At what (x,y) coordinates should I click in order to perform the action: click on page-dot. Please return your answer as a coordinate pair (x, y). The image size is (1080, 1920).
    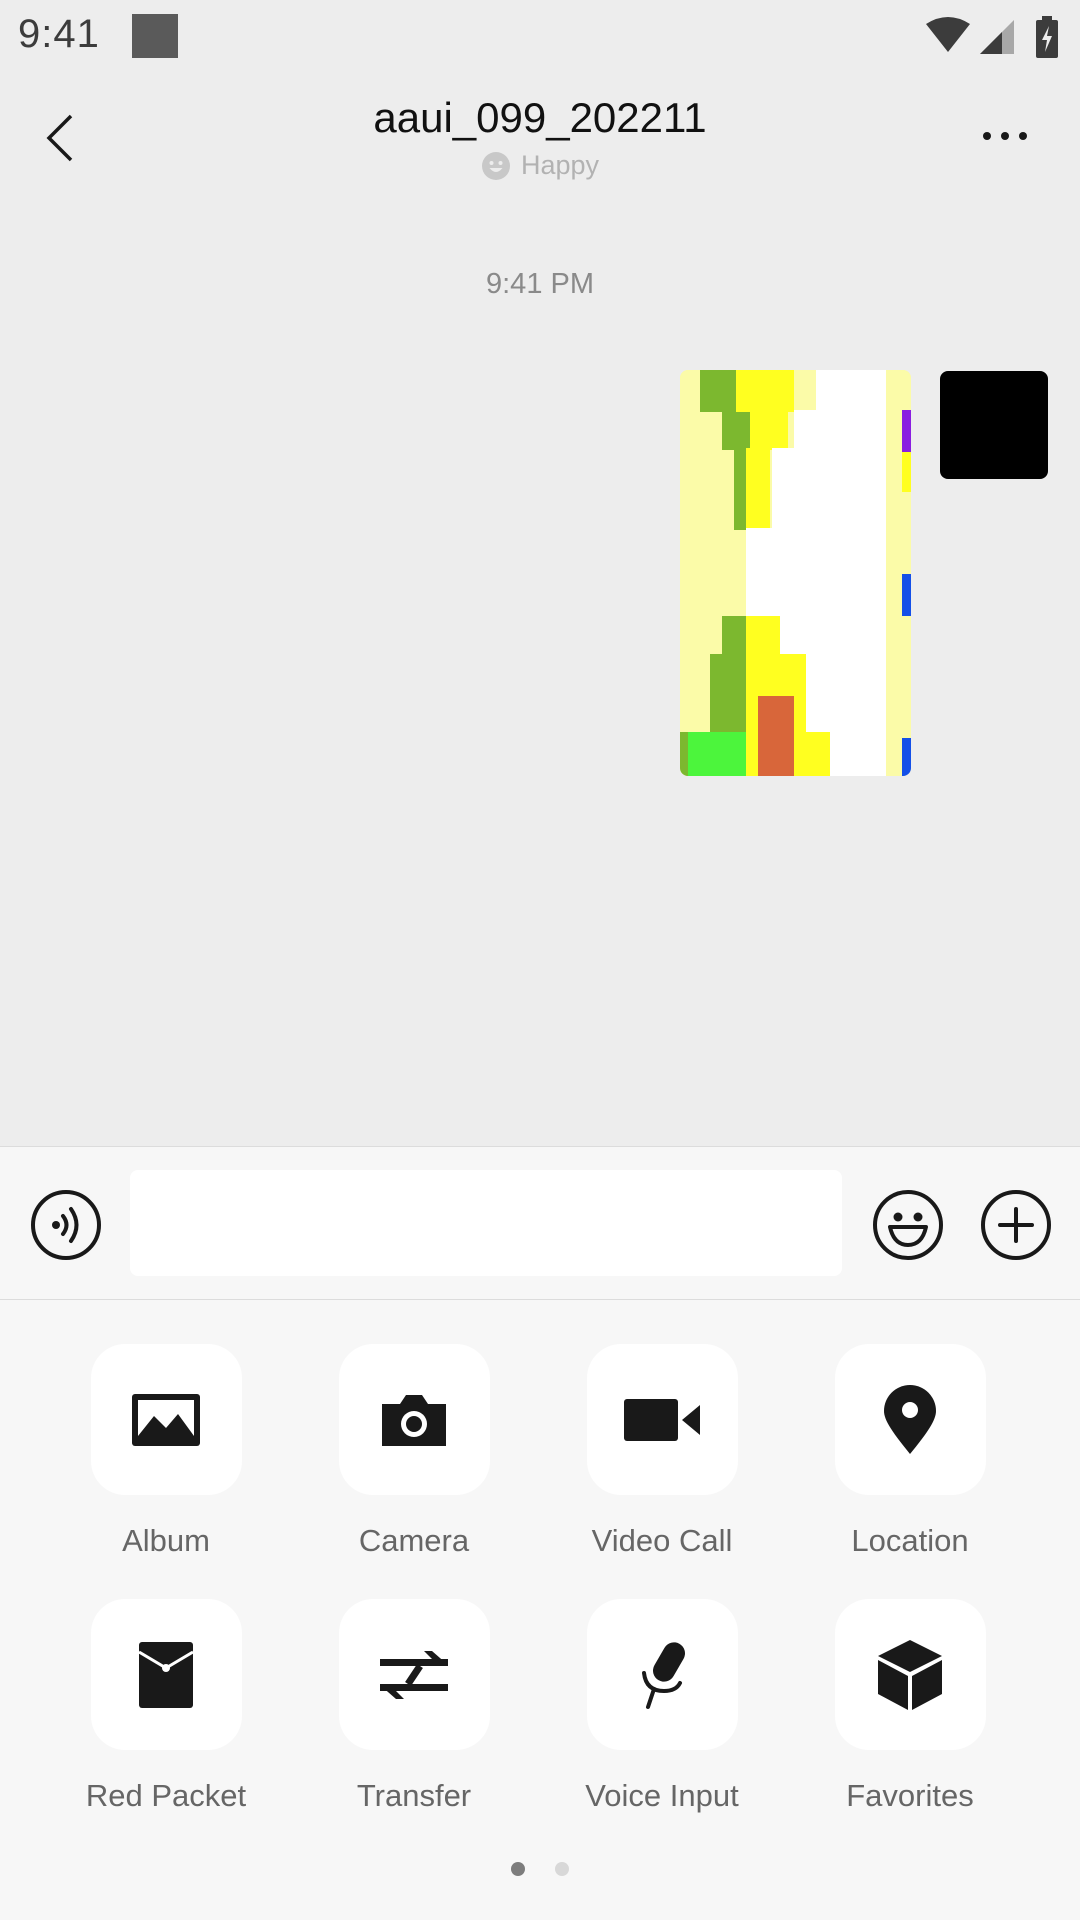
    Looking at the image, I should click on (562, 1869).